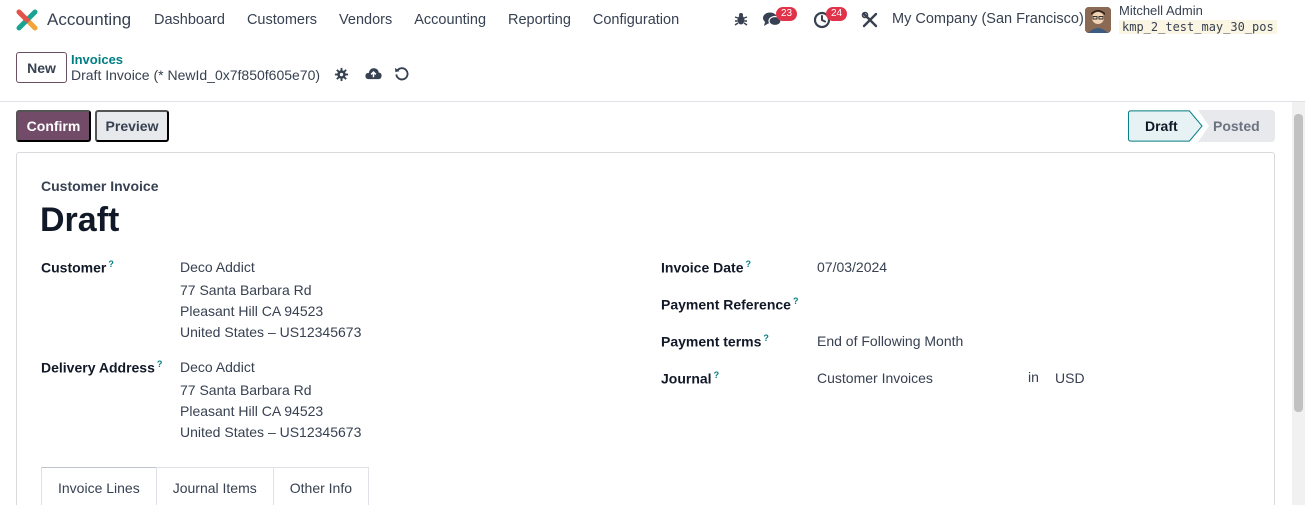 The image size is (1305, 505). I want to click on invoice-date-field: 07/03/2024, so click(852, 267).